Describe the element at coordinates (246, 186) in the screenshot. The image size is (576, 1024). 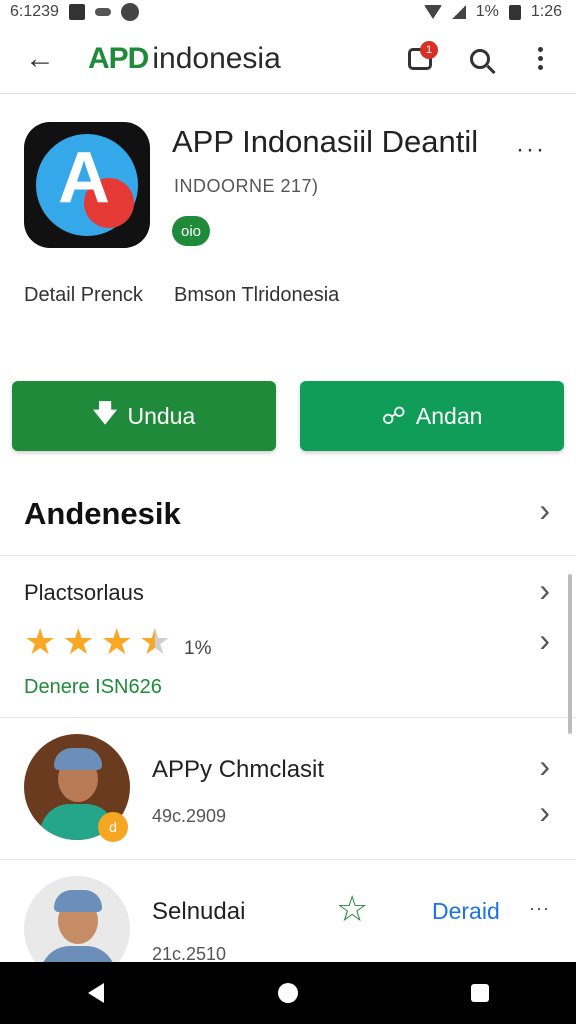
I see `app-subtitle: INDOORNE 217)` at that location.